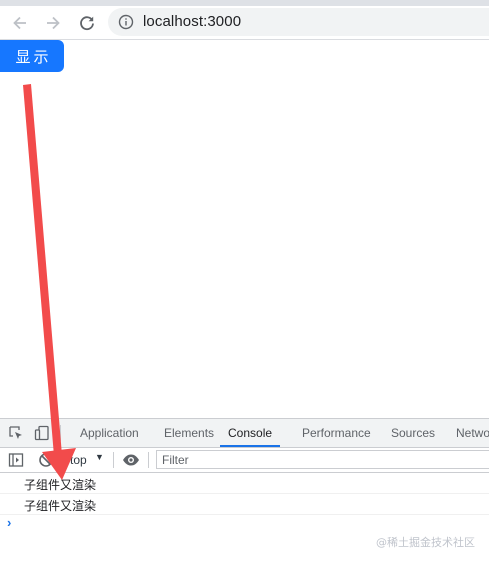 Image resolution: width=489 pixels, height=566 pixels. I want to click on console-prompt-icon: ›, so click(9, 522).